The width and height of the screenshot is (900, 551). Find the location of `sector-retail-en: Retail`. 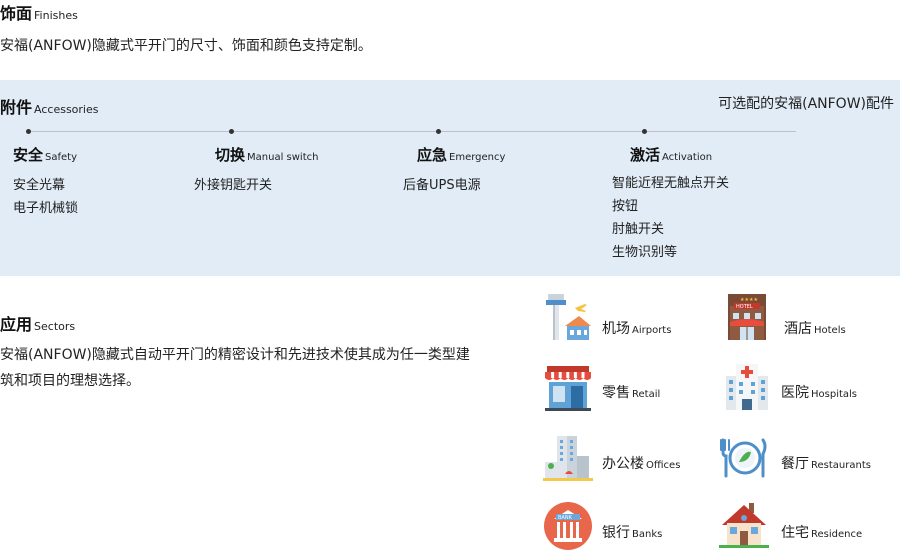

sector-retail-en: Retail is located at coordinates (646, 394).